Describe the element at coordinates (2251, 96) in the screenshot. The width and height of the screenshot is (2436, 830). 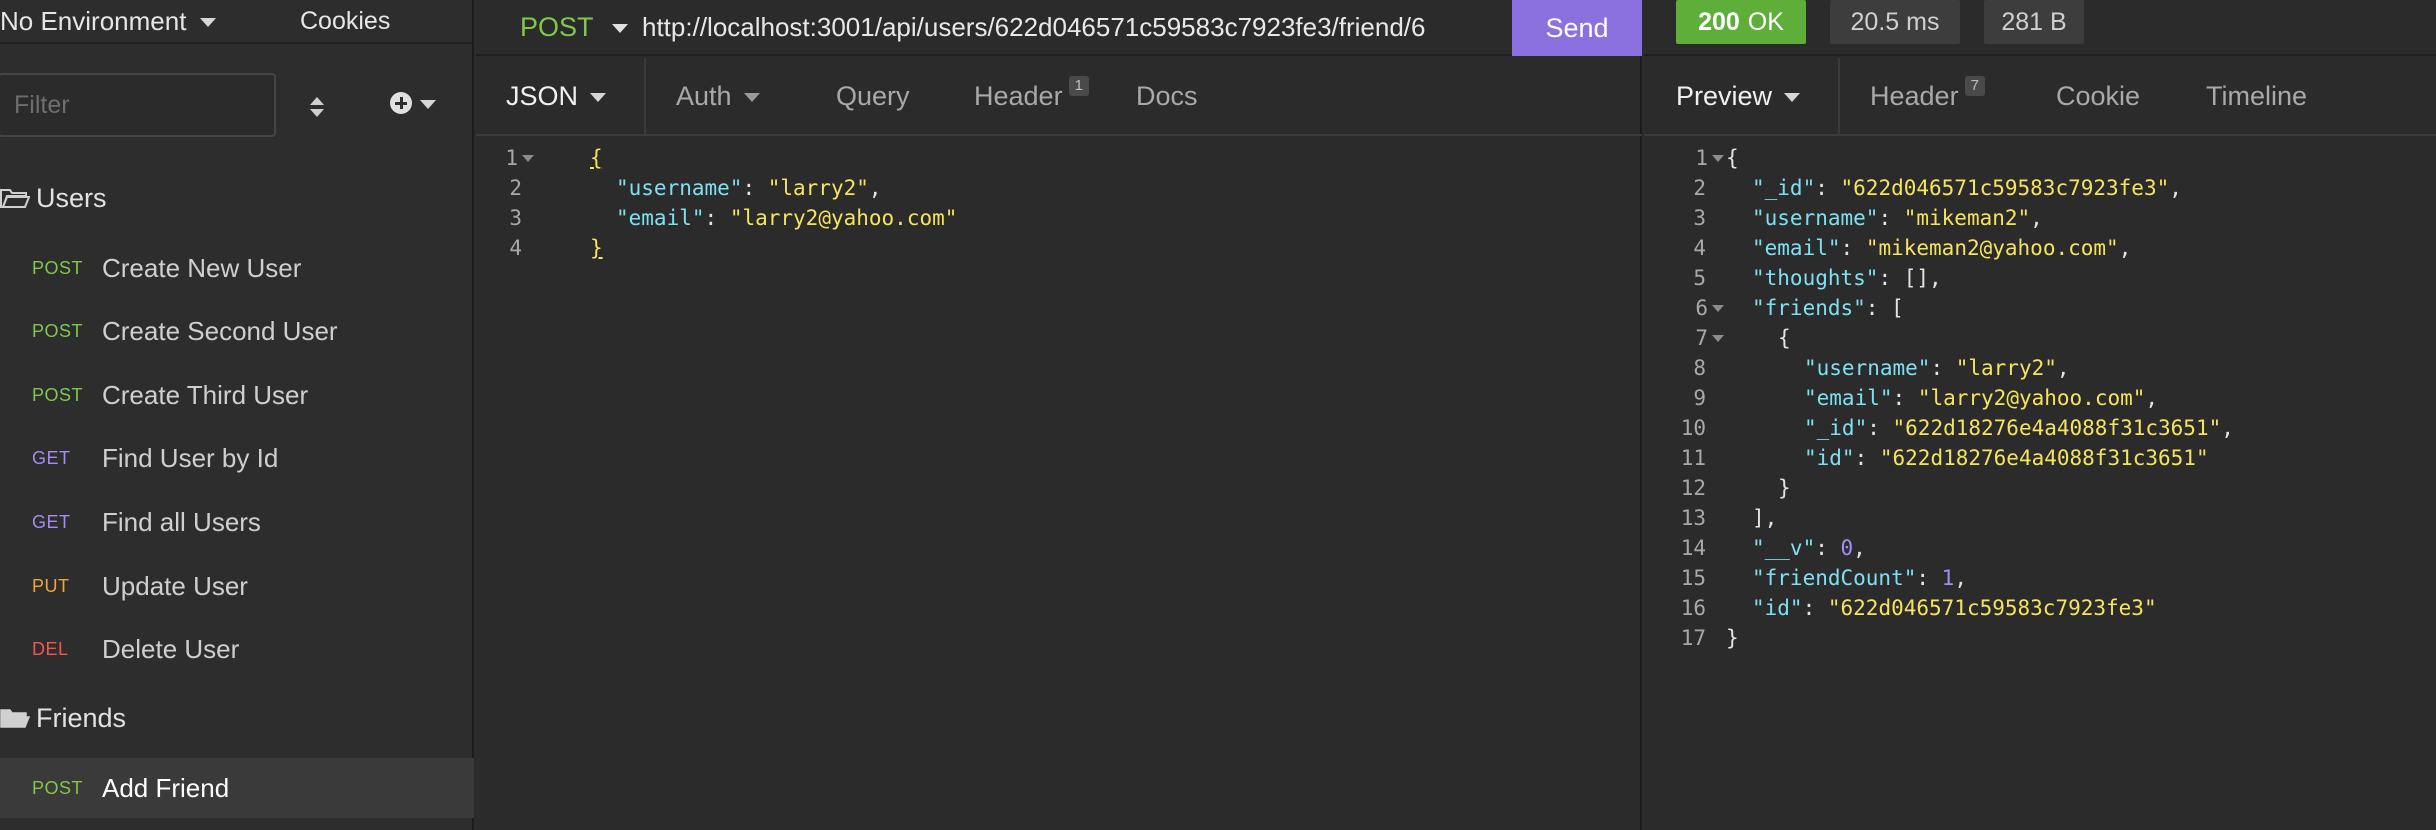
I see `tab-timeline: Timeline` at that location.